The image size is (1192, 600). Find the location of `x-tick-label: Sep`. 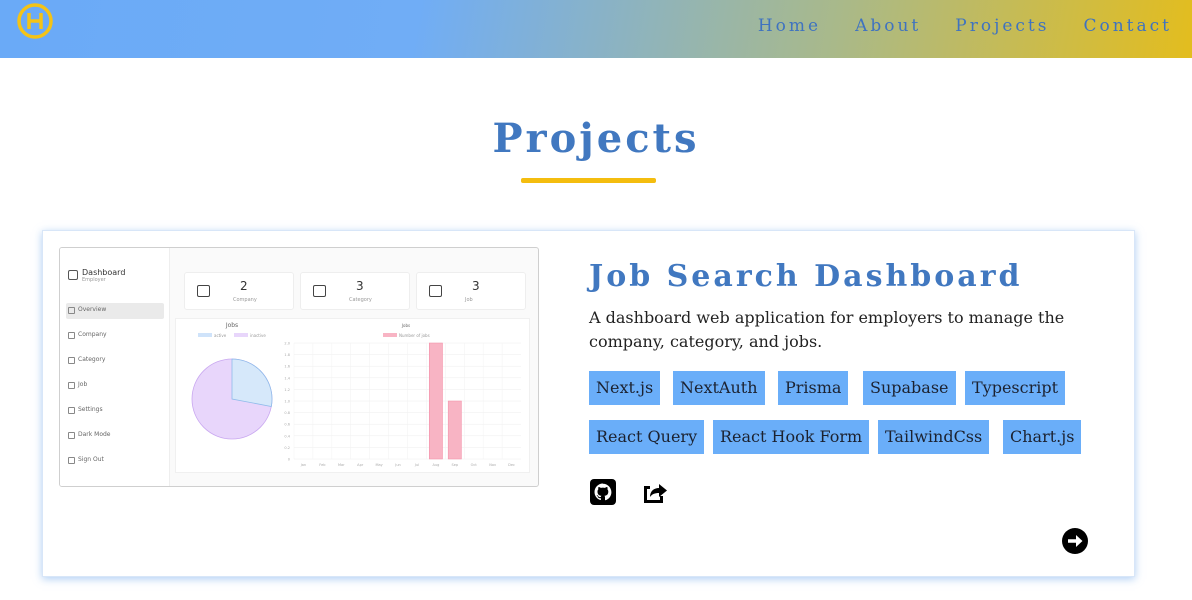

x-tick-label: Sep is located at coordinates (454, 465).